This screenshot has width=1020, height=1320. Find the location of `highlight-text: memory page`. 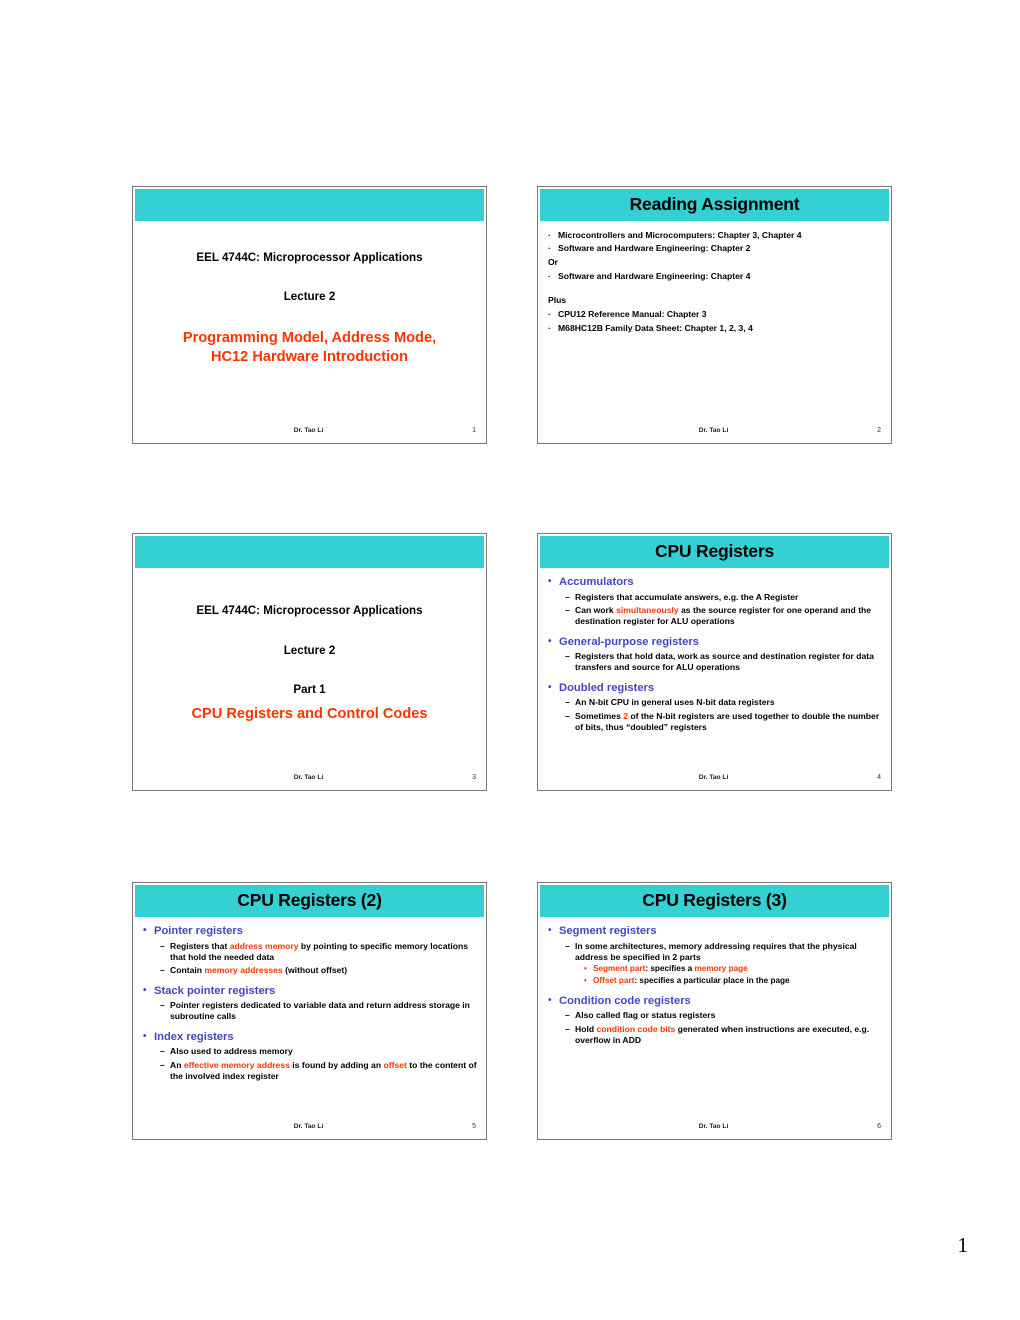

highlight-text: memory page is located at coordinates (721, 969).